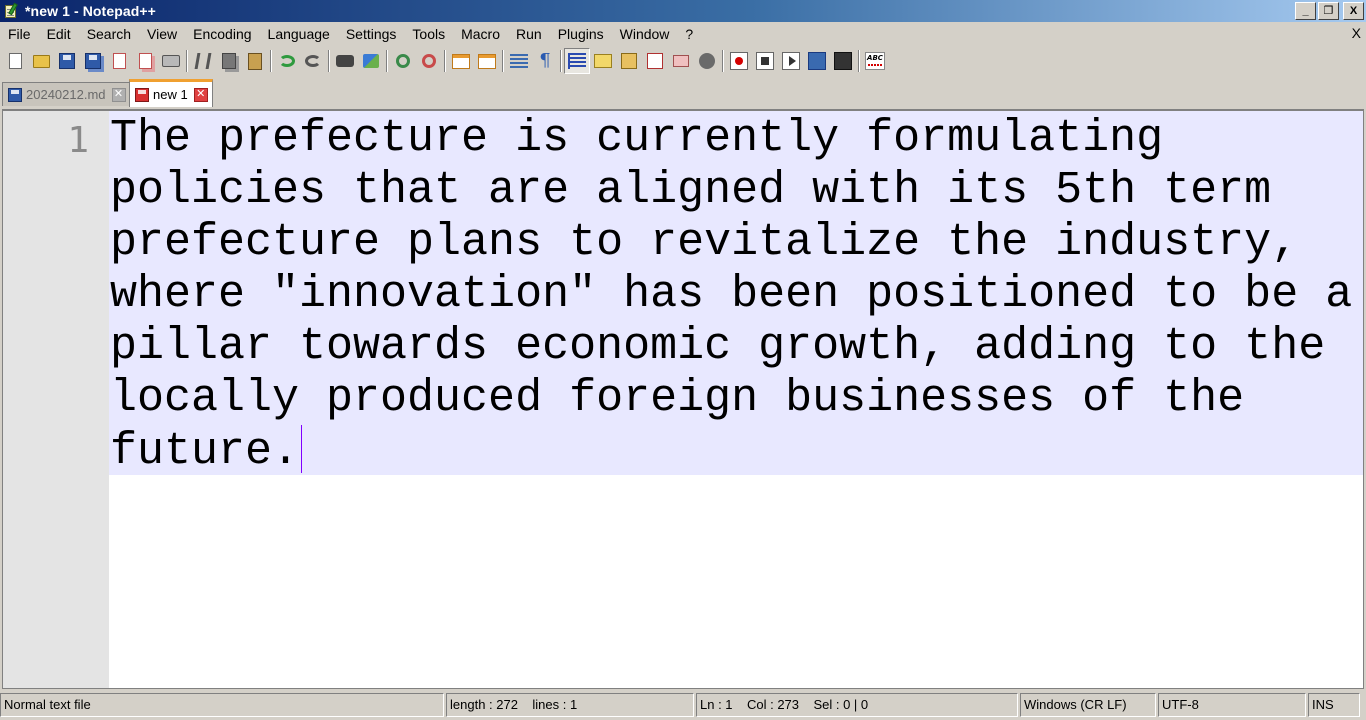 The image size is (1366, 720). What do you see at coordinates (629, 61) in the screenshot?
I see `function-list-icon` at bounding box center [629, 61].